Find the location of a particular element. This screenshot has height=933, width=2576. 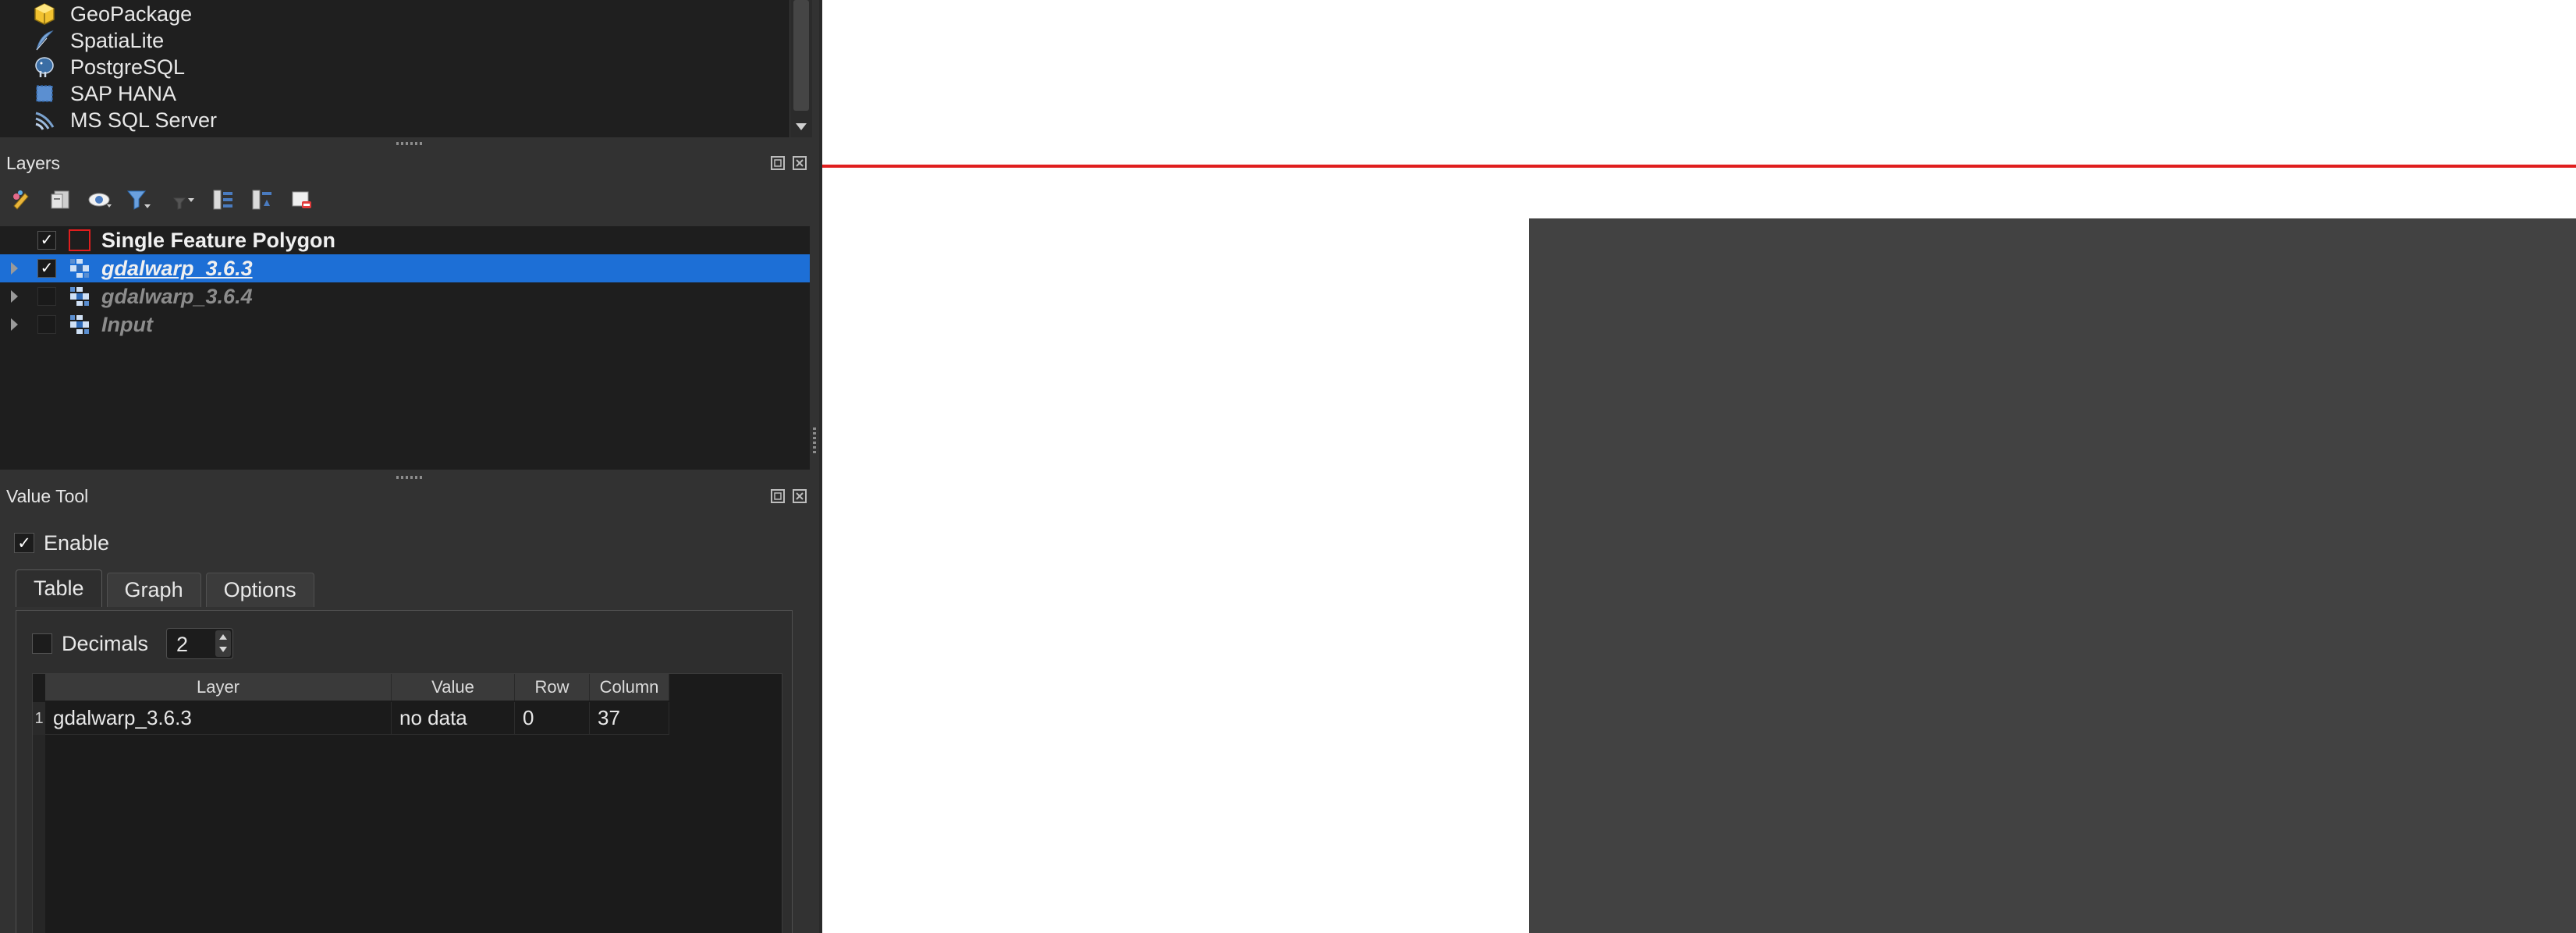

row-number: 1 is located at coordinates (39, 718).